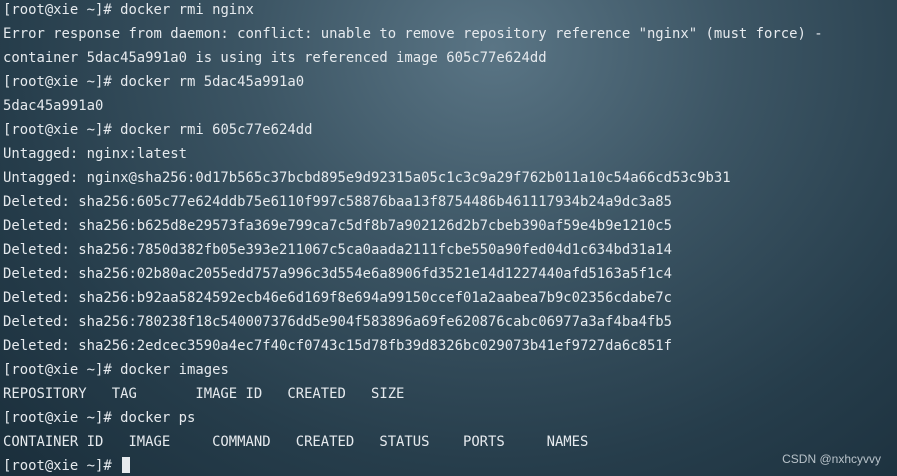  I want to click on terminal-line: [root@xie ~]# docker rm 5dac45a991a0, so click(450, 82).